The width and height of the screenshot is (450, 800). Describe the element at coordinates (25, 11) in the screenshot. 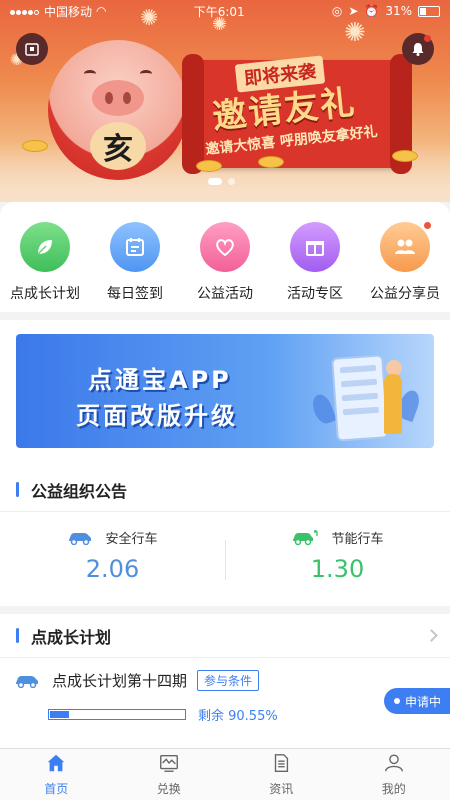

I see `signal-icon` at that location.